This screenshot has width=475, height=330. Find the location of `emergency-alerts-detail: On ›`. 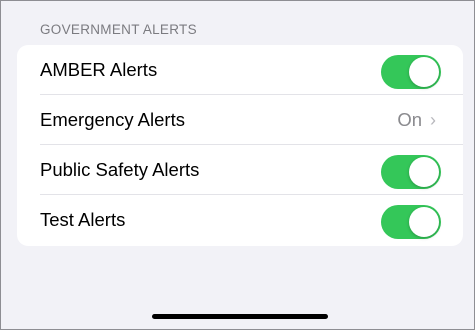

emergency-alerts-detail: On › is located at coordinates (416, 120).